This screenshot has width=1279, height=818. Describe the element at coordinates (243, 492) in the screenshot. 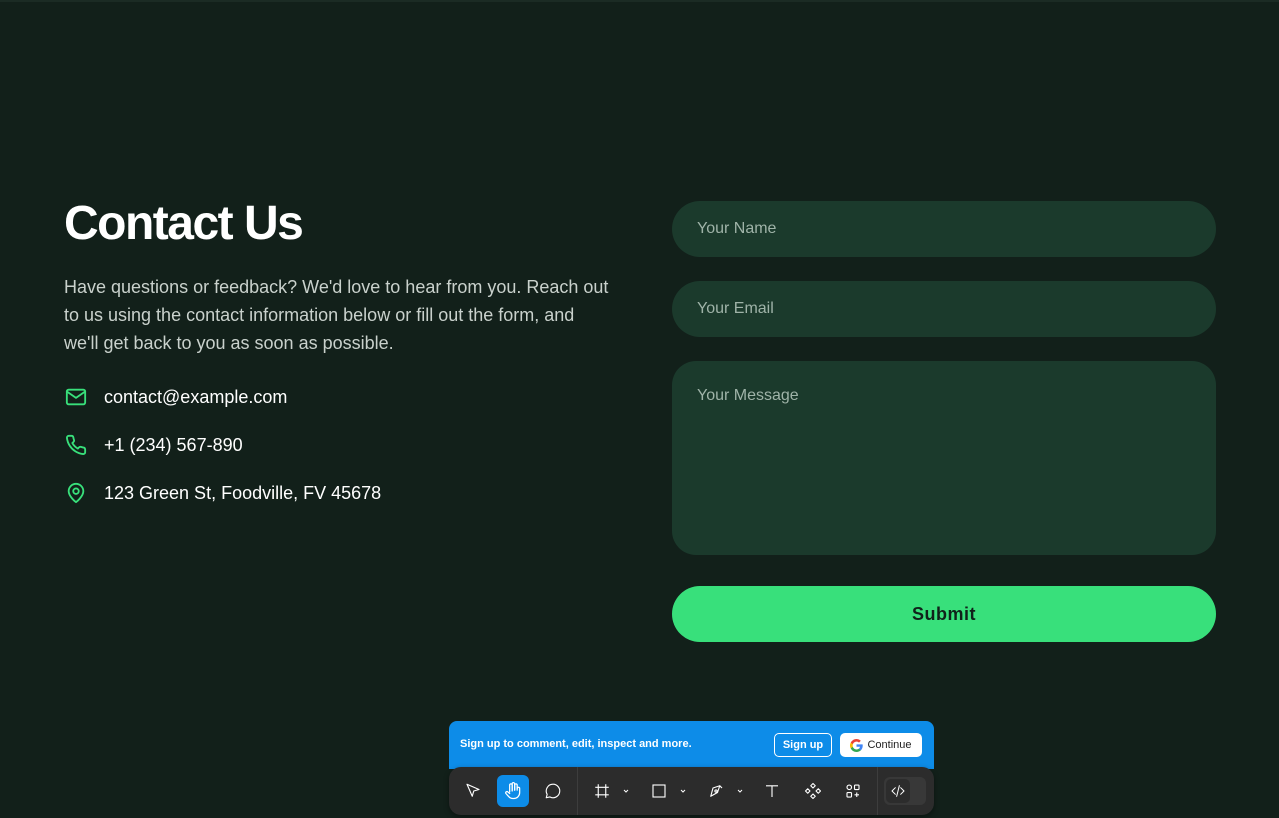

I see `contact-address: 123 Green St, Foodville, FV 45678` at that location.